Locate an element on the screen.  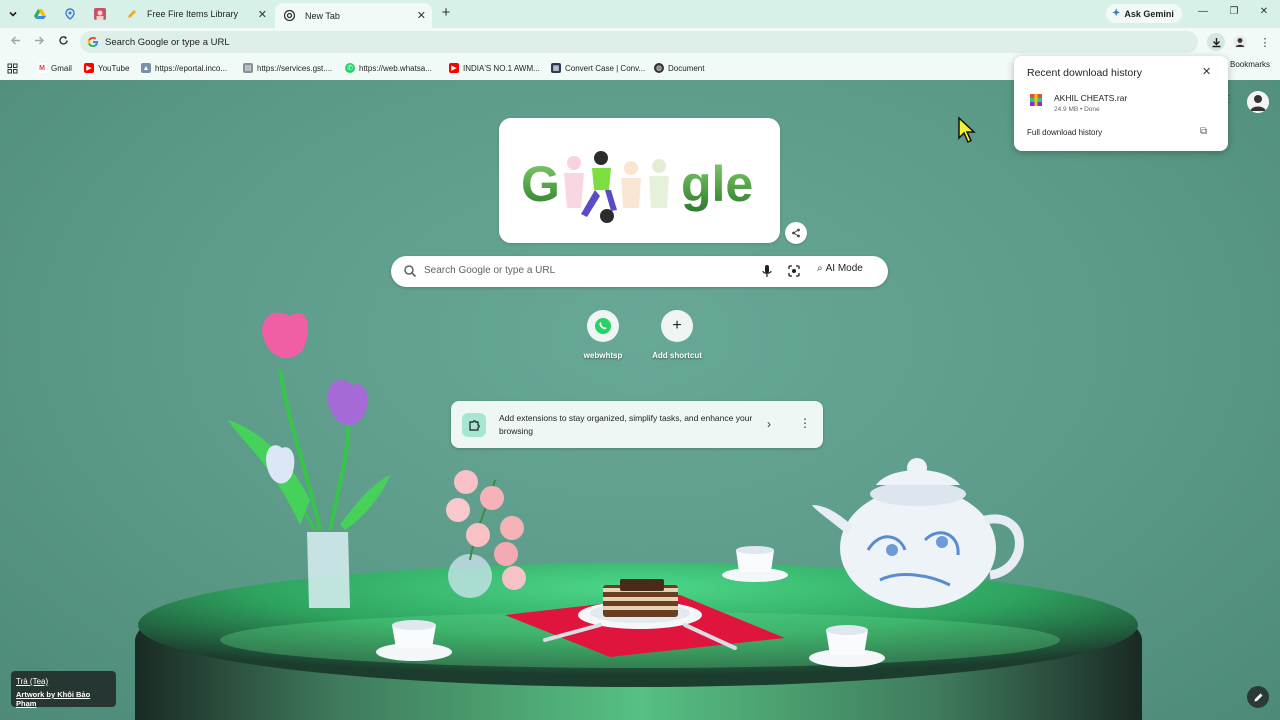
google-lens-icon is located at coordinates (794, 271).